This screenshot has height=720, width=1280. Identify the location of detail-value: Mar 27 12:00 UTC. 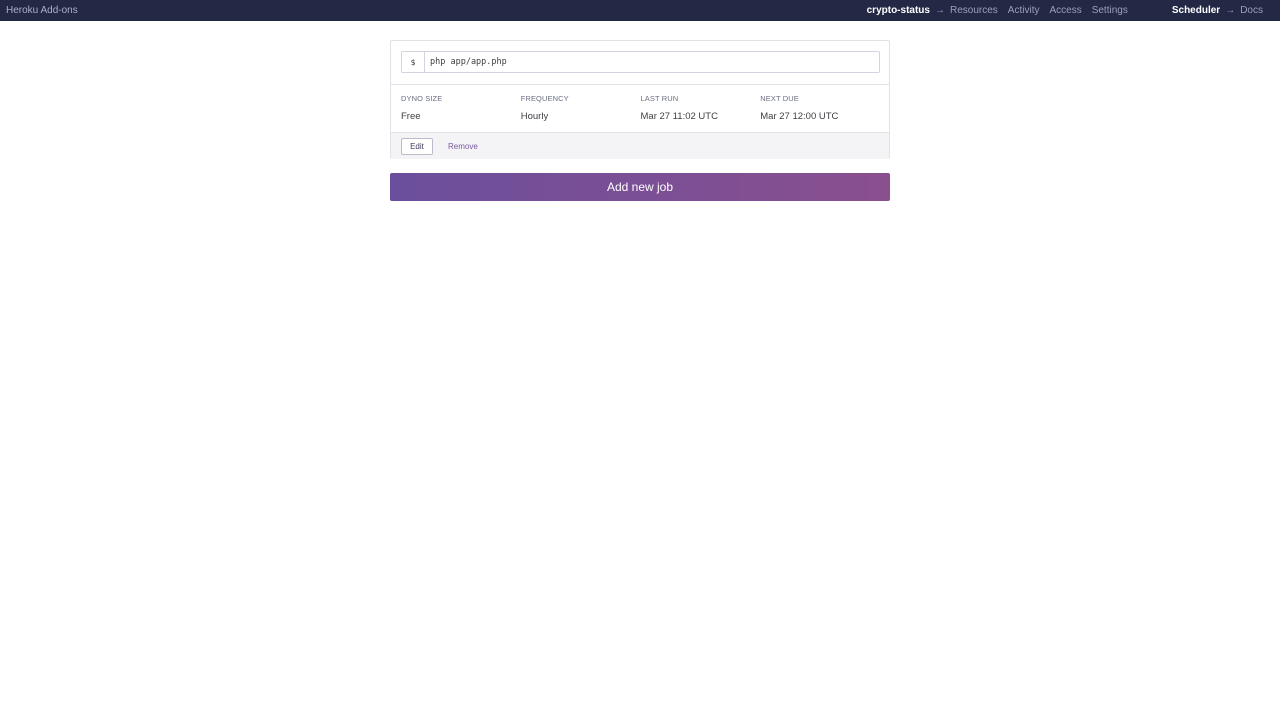
(799, 116).